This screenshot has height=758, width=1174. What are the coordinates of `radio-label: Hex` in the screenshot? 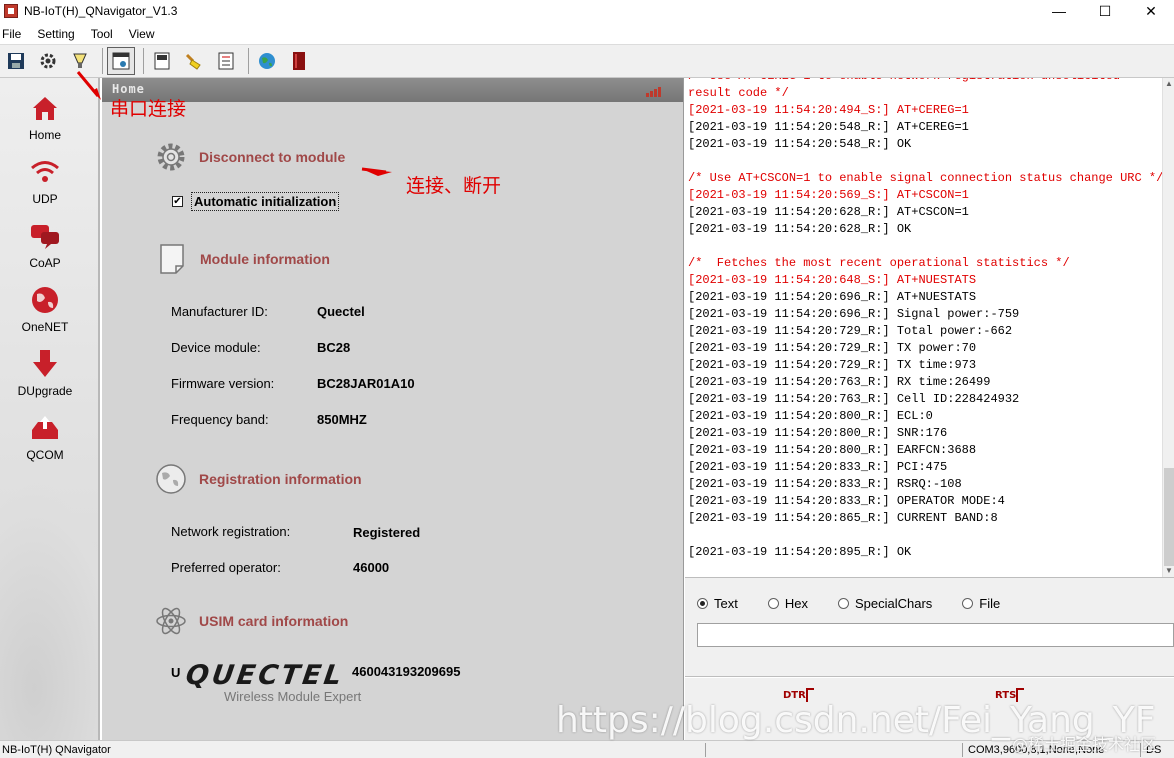 It's located at (796, 603).